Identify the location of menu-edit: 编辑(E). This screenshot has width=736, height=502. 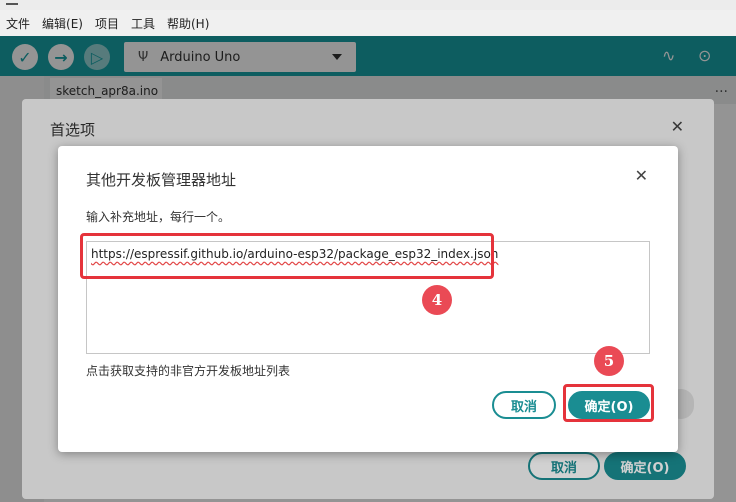
(62, 23).